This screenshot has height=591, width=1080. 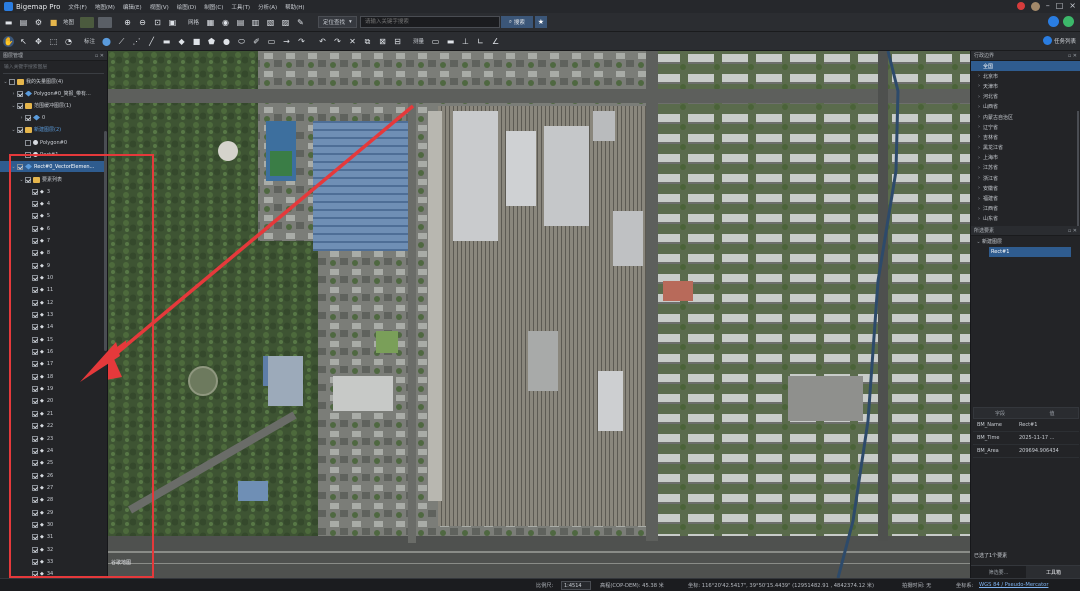 What do you see at coordinates (53, 240) in the screenshot?
I see `list-item: ◆ 7` at bounding box center [53, 240].